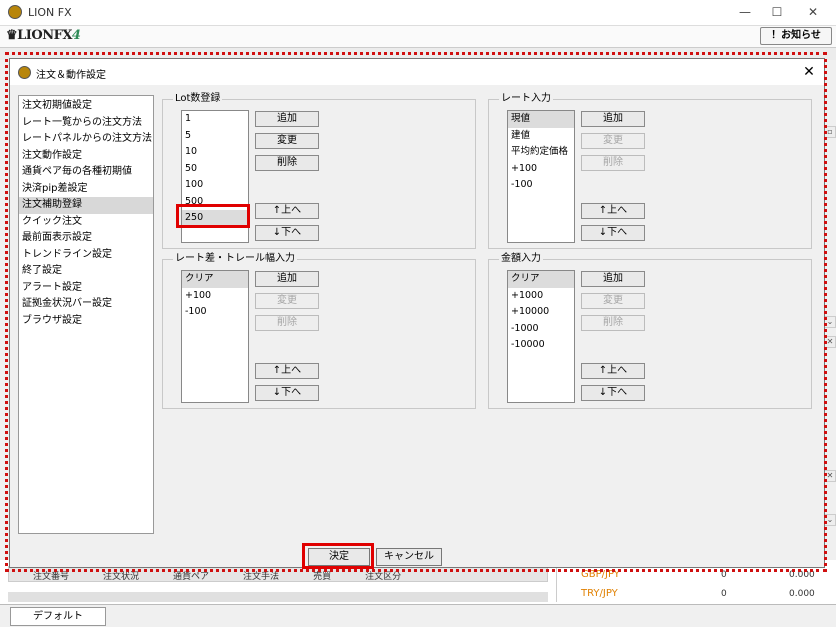 This screenshot has height=627, width=836. What do you see at coordinates (613, 393) in the screenshot?
I see `amount-down-button: ↓下へ` at bounding box center [613, 393].